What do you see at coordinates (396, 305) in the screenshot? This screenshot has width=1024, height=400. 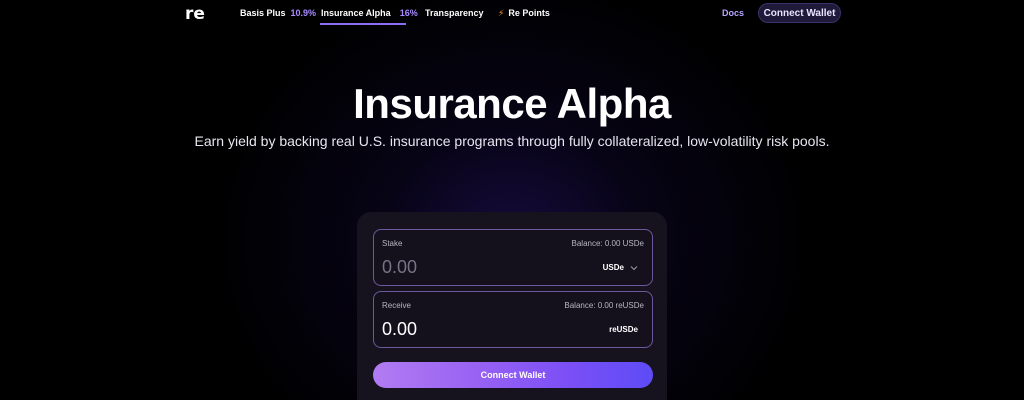 I see `receive-label: Receive` at bounding box center [396, 305].